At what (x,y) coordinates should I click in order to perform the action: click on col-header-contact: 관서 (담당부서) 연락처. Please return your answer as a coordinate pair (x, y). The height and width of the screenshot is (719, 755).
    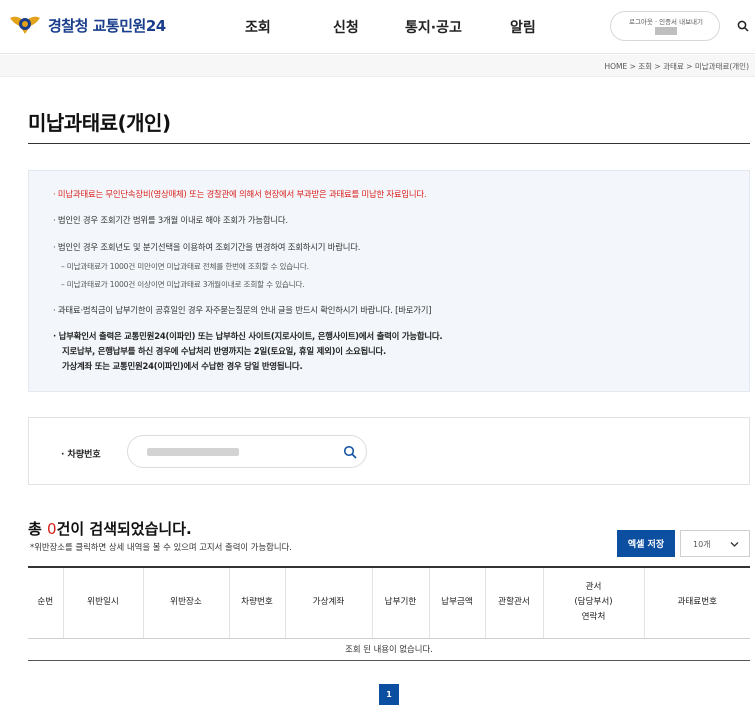
    Looking at the image, I should click on (594, 603).